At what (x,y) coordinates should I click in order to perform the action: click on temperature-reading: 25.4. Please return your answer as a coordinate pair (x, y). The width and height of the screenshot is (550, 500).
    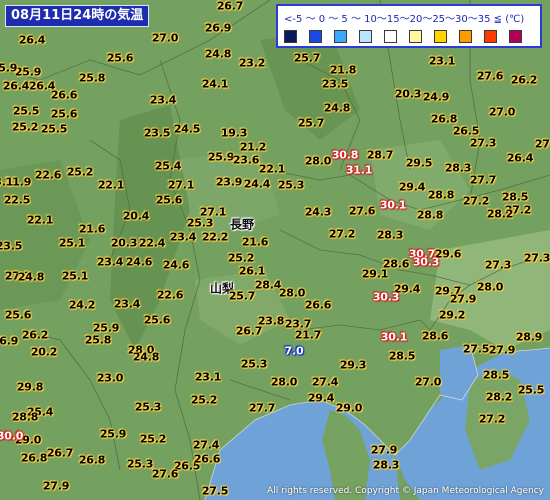
    Looking at the image, I should click on (168, 166).